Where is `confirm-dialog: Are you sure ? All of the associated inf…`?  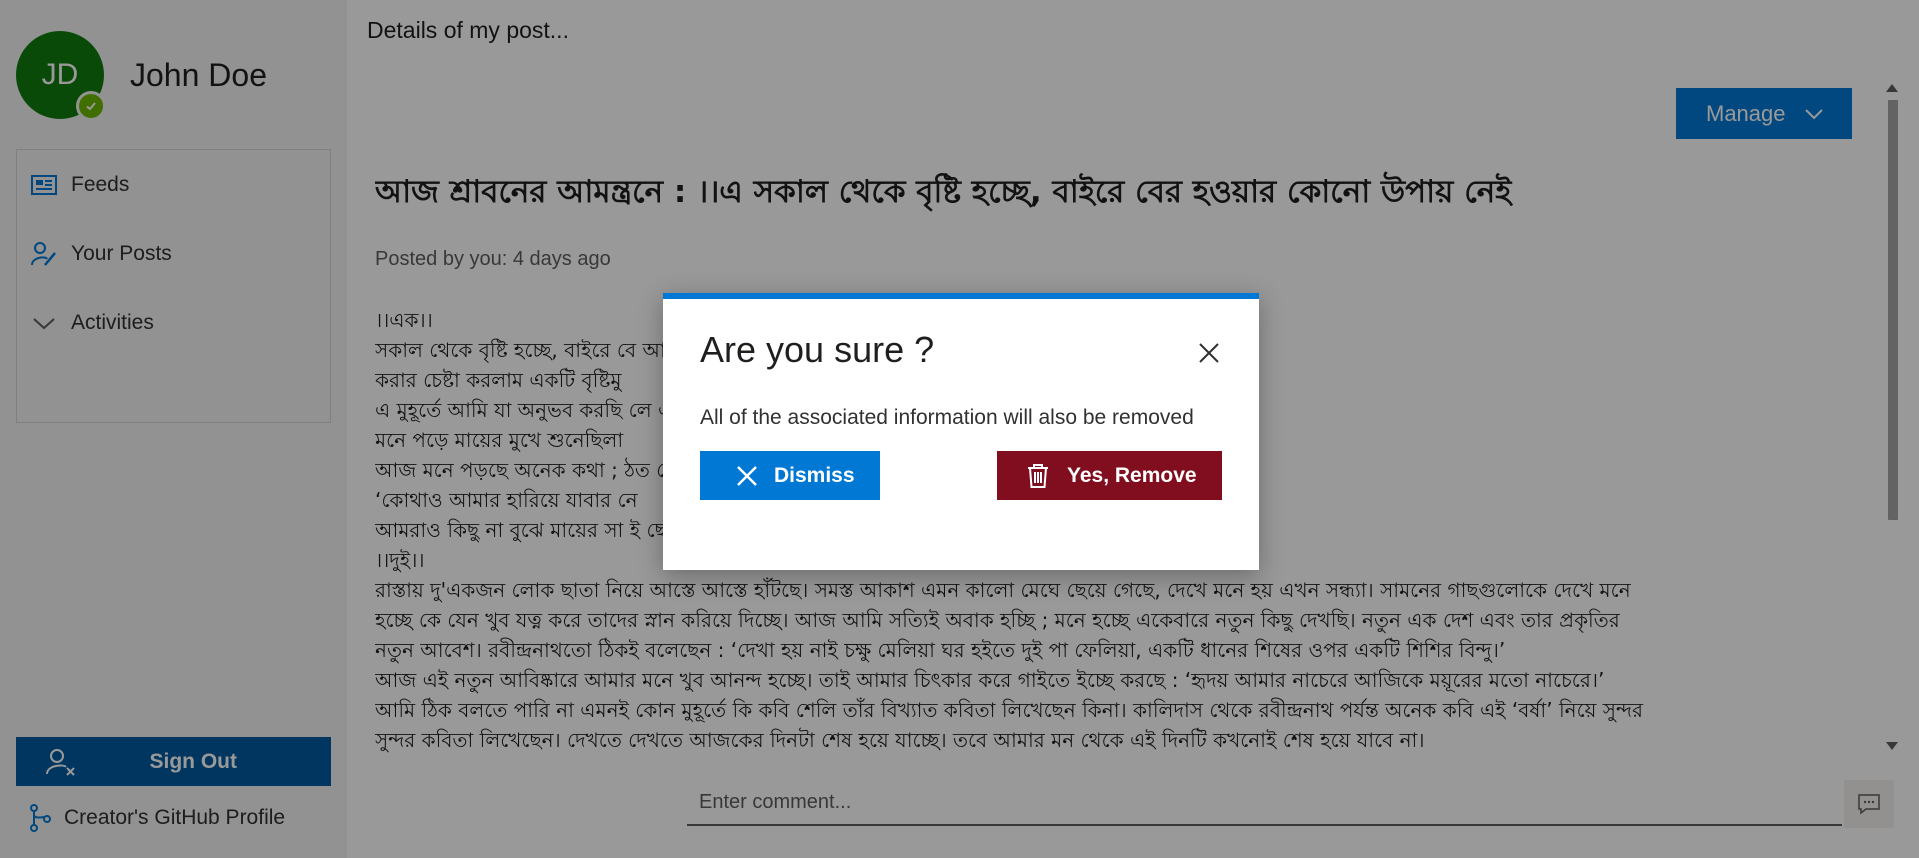
confirm-dialog: Are you sure ? All of the associated inf… is located at coordinates (961, 431).